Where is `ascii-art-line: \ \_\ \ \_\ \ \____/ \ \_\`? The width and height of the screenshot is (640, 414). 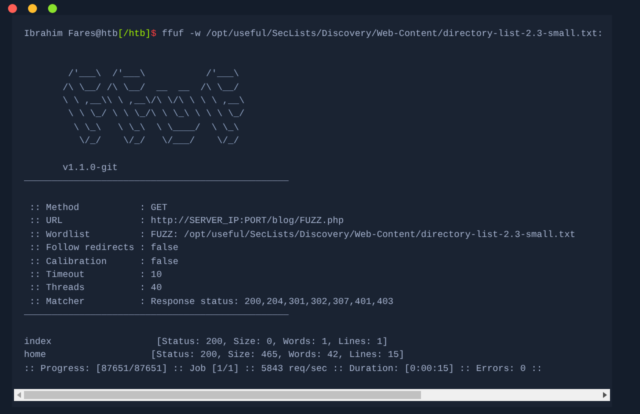 ascii-art-line: \ \_\ \ \_\ \ \____/ \ \_\ is located at coordinates (156, 127).